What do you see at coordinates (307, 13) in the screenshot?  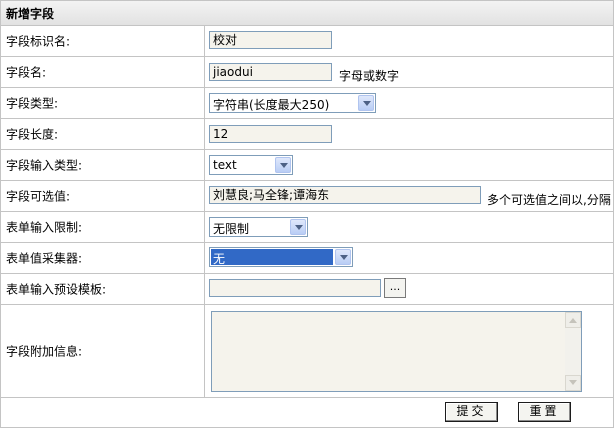 I see `form-header: 新增字段` at bounding box center [307, 13].